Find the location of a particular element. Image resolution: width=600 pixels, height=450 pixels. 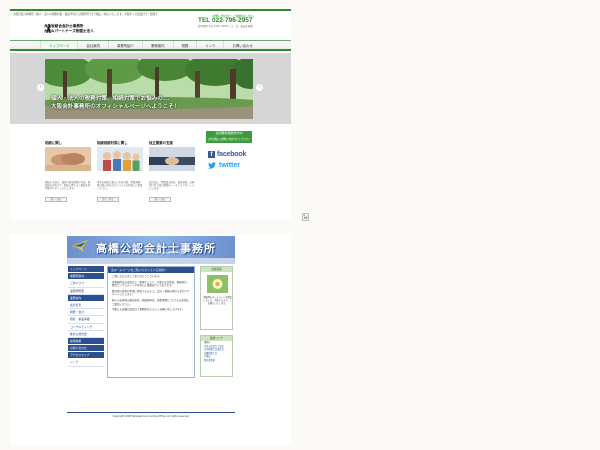

paragraph: 今後とも高橋公認会計士事務所をよろしくお願い申し上げます。 is located at coordinates (148, 310).